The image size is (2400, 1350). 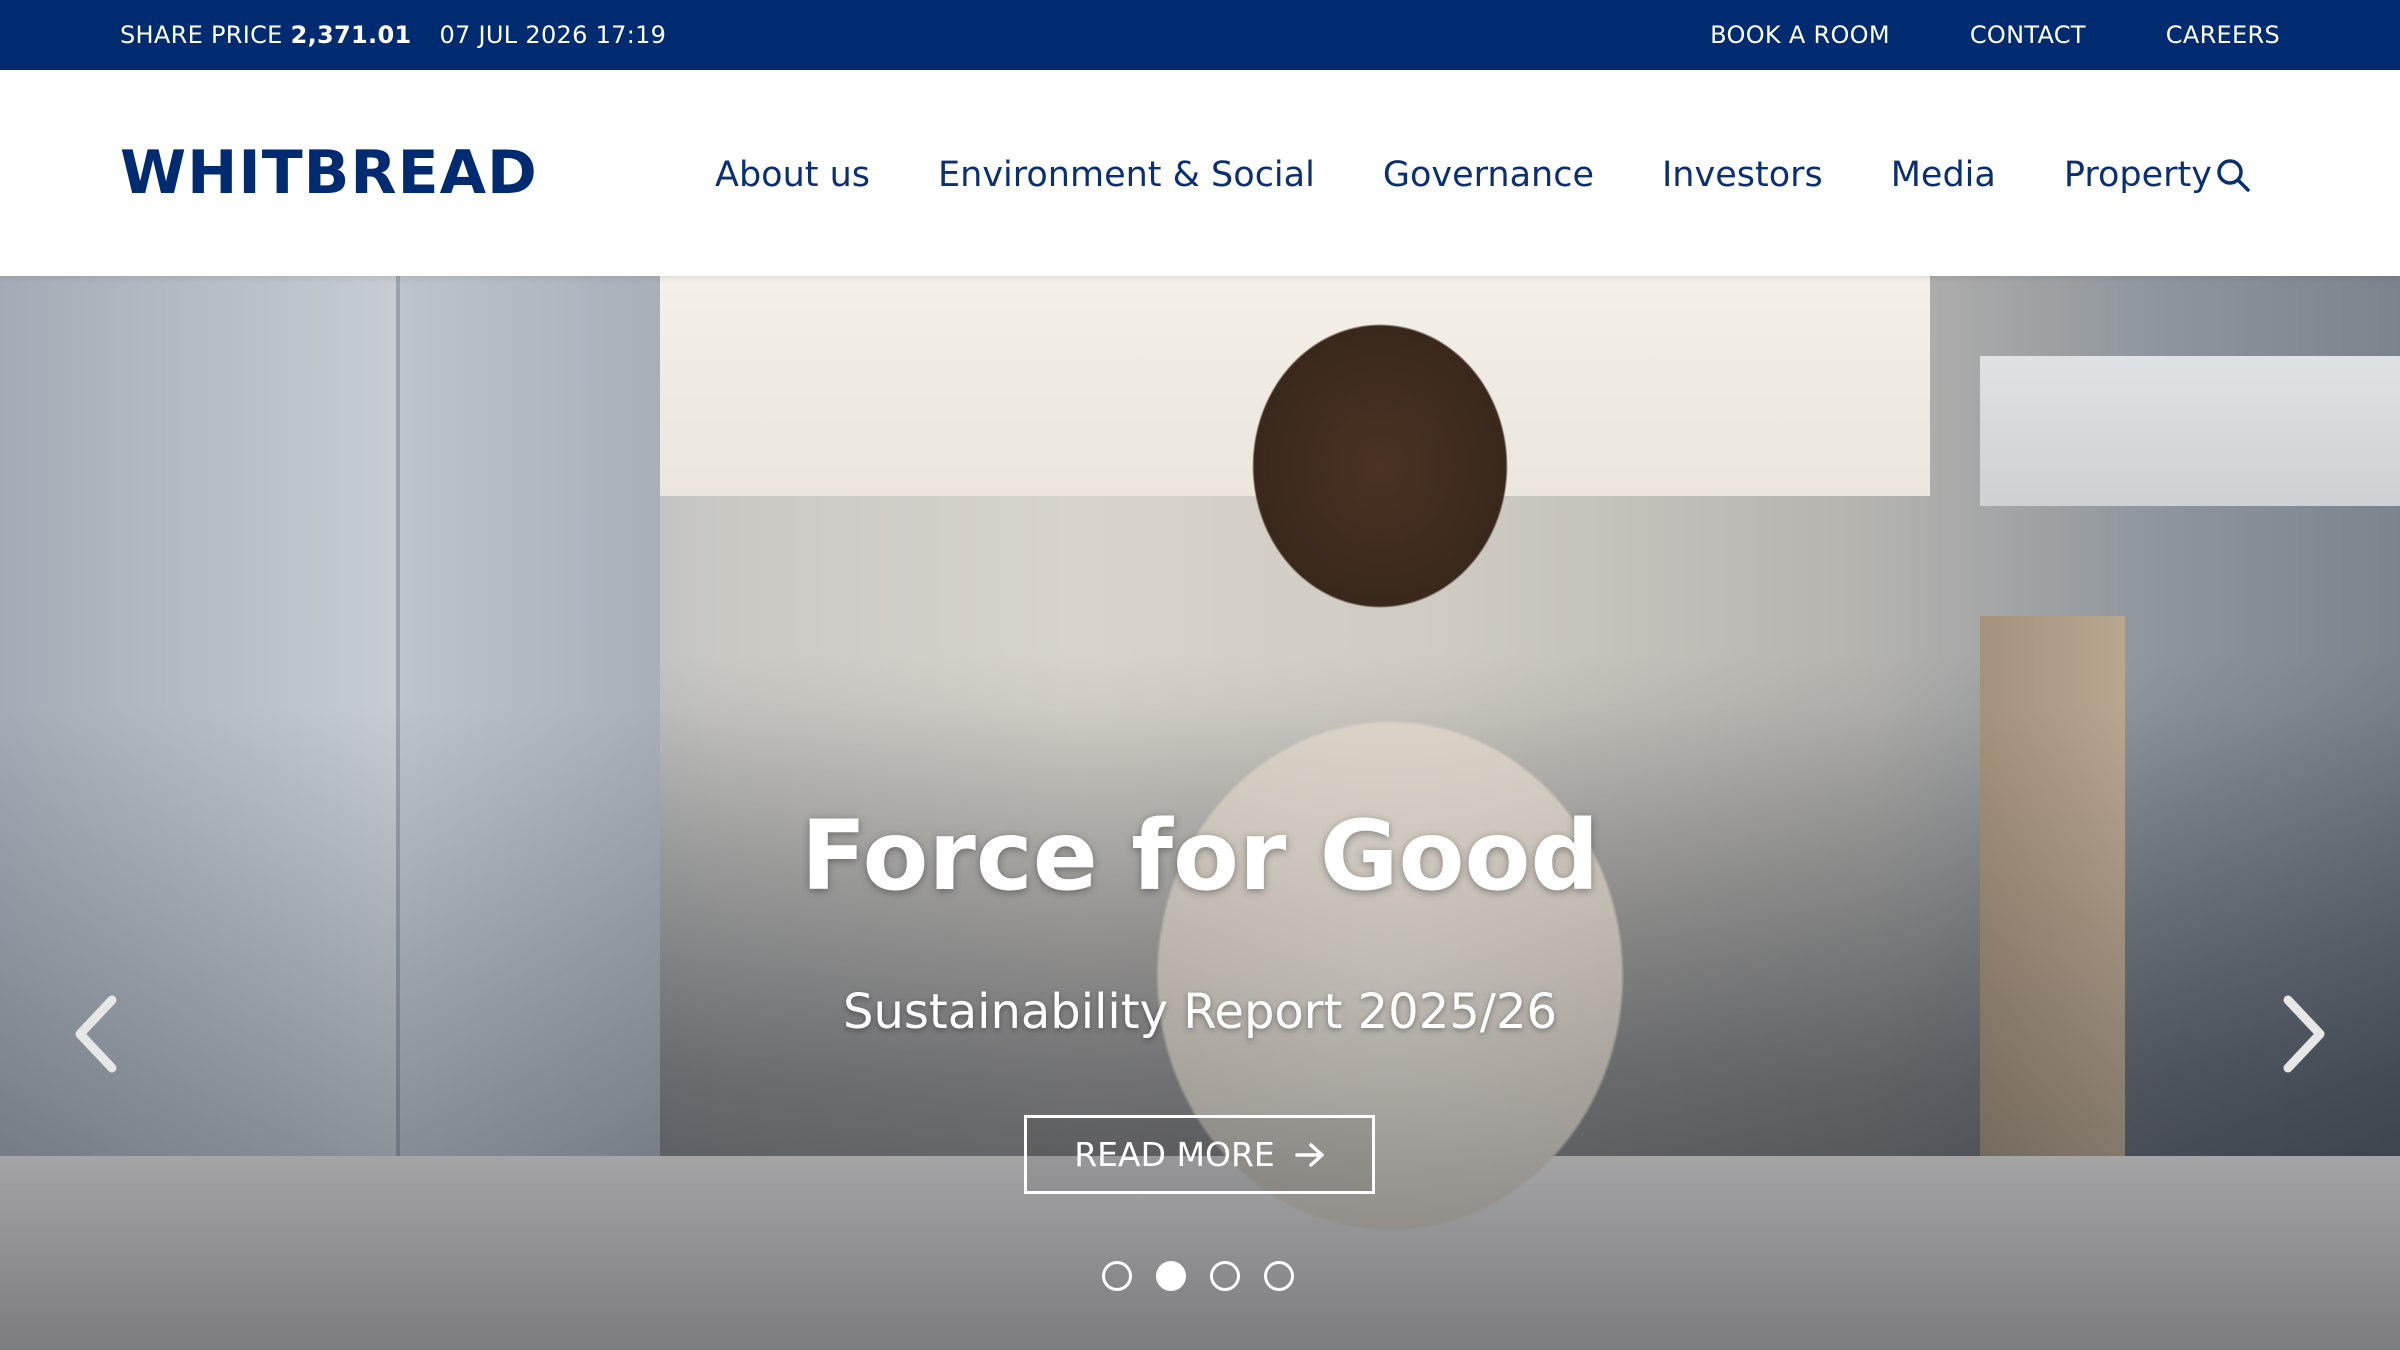 What do you see at coordinates (2223, 35) in the screenshot?
I see `careers-link: CAREERS` at bounding box center [2223, 35].